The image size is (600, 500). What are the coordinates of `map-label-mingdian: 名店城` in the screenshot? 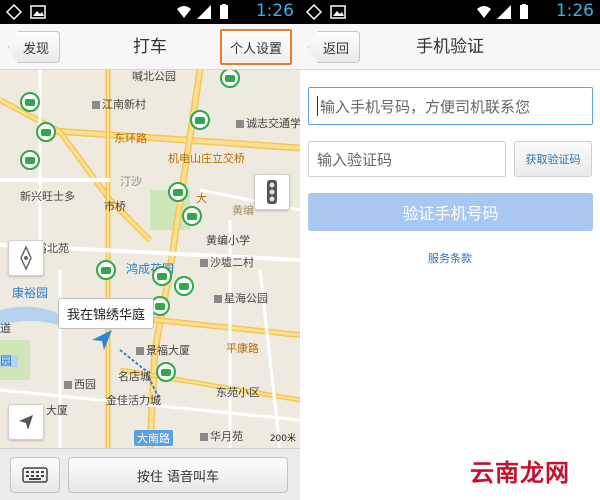 It's located at (134, 376).